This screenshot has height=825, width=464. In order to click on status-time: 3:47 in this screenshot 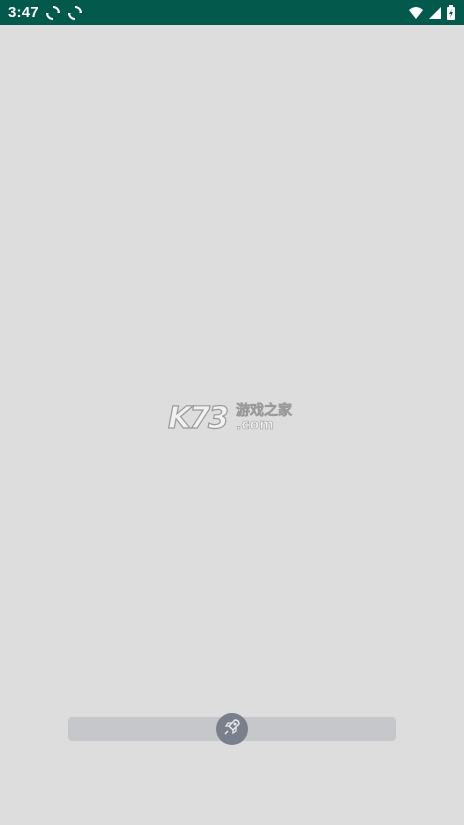, I will do `click(23, 12)`.